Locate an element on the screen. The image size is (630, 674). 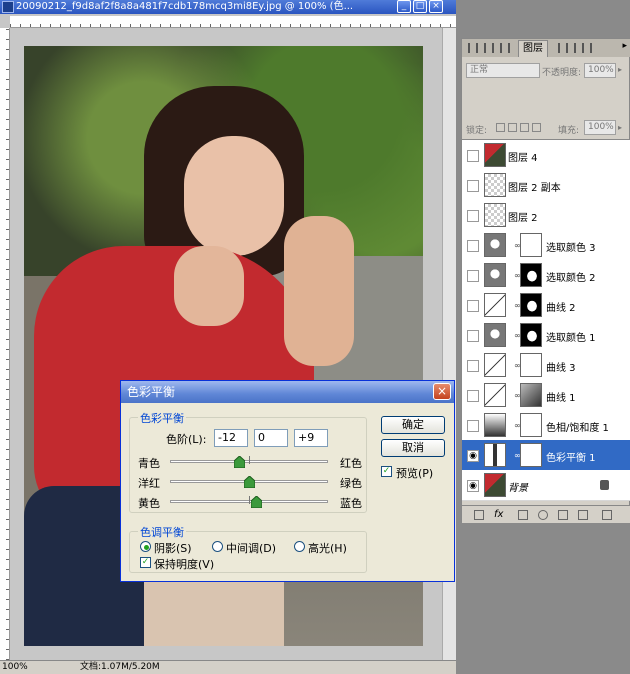
mask-icon is located at coordinates (523, 515).